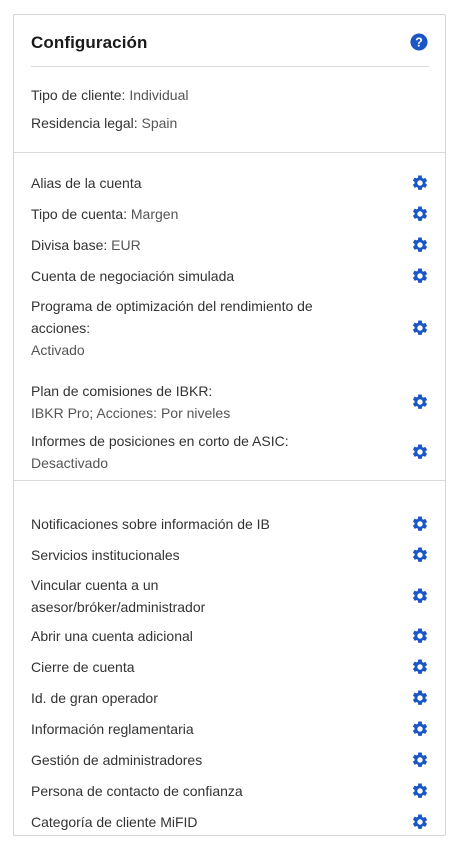 The width and height of the screenshot is (458, 850). I want to click on commission-plan-label: Plan de comisiones de IBKR:, so click(122, 391).